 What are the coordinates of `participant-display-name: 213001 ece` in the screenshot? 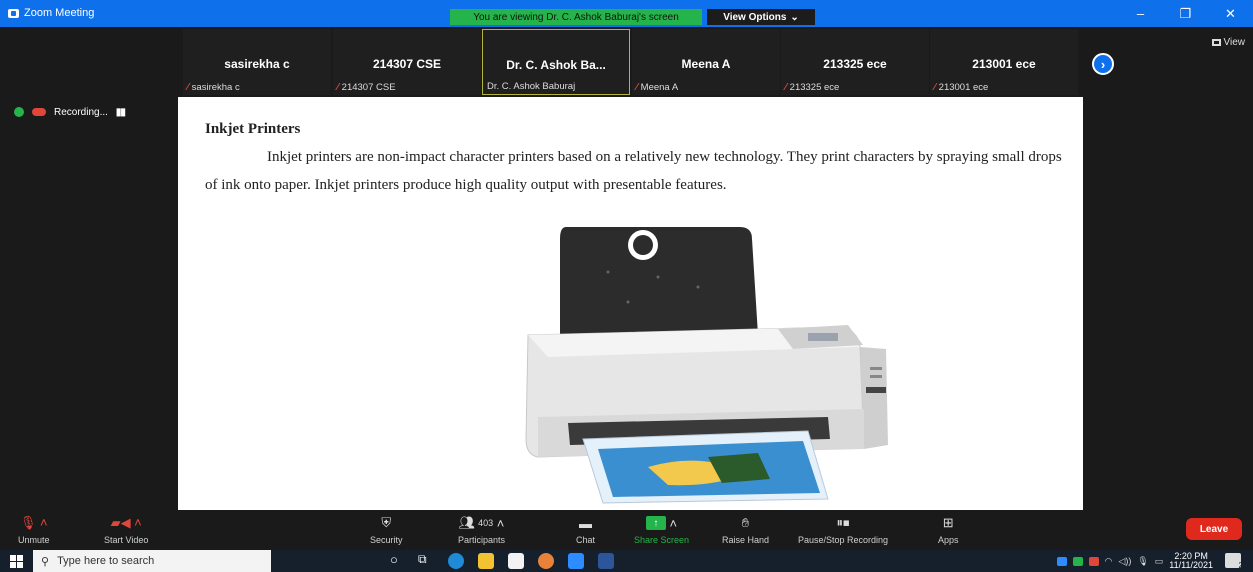 It's located at (1004, 64).